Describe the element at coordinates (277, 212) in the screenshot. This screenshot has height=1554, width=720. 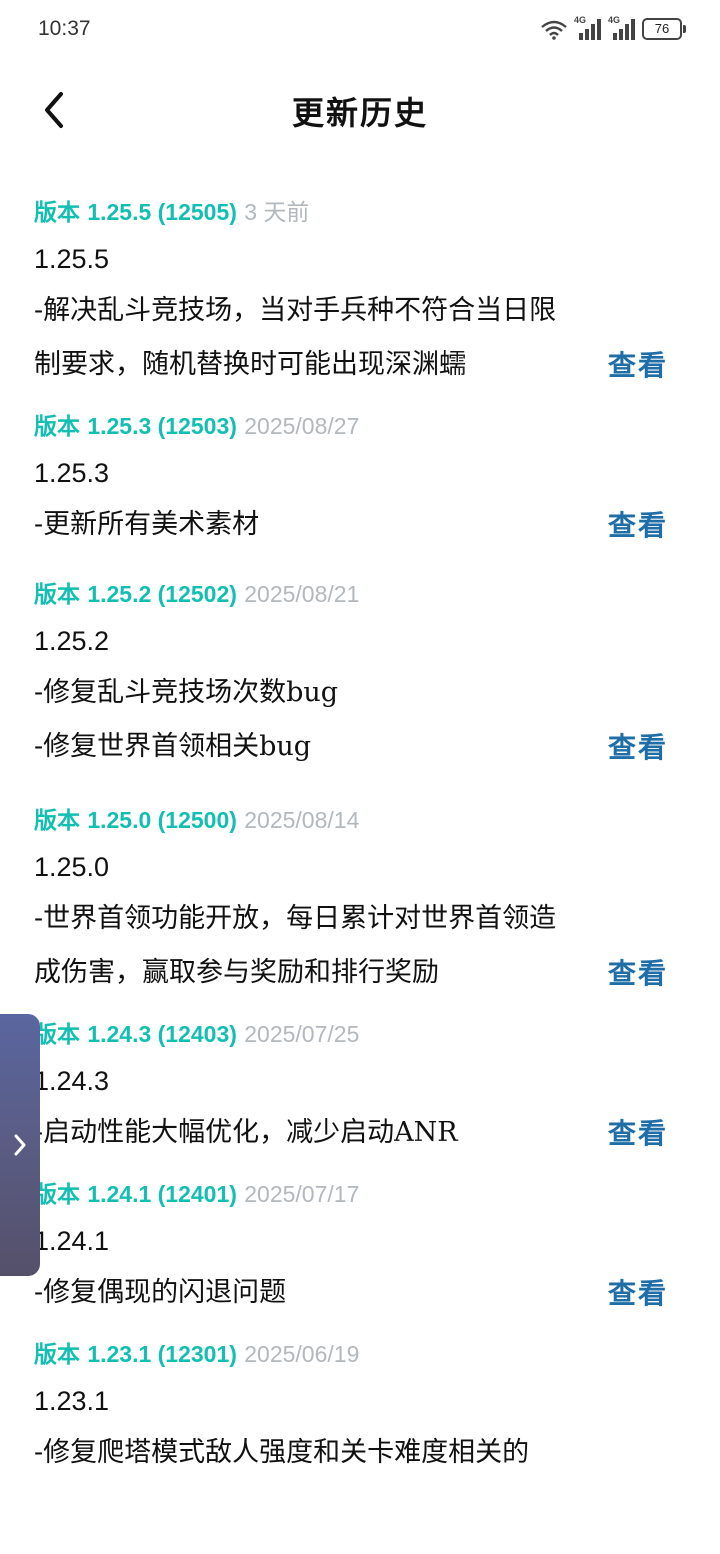
I see `version-date: 3 天前` at that location.